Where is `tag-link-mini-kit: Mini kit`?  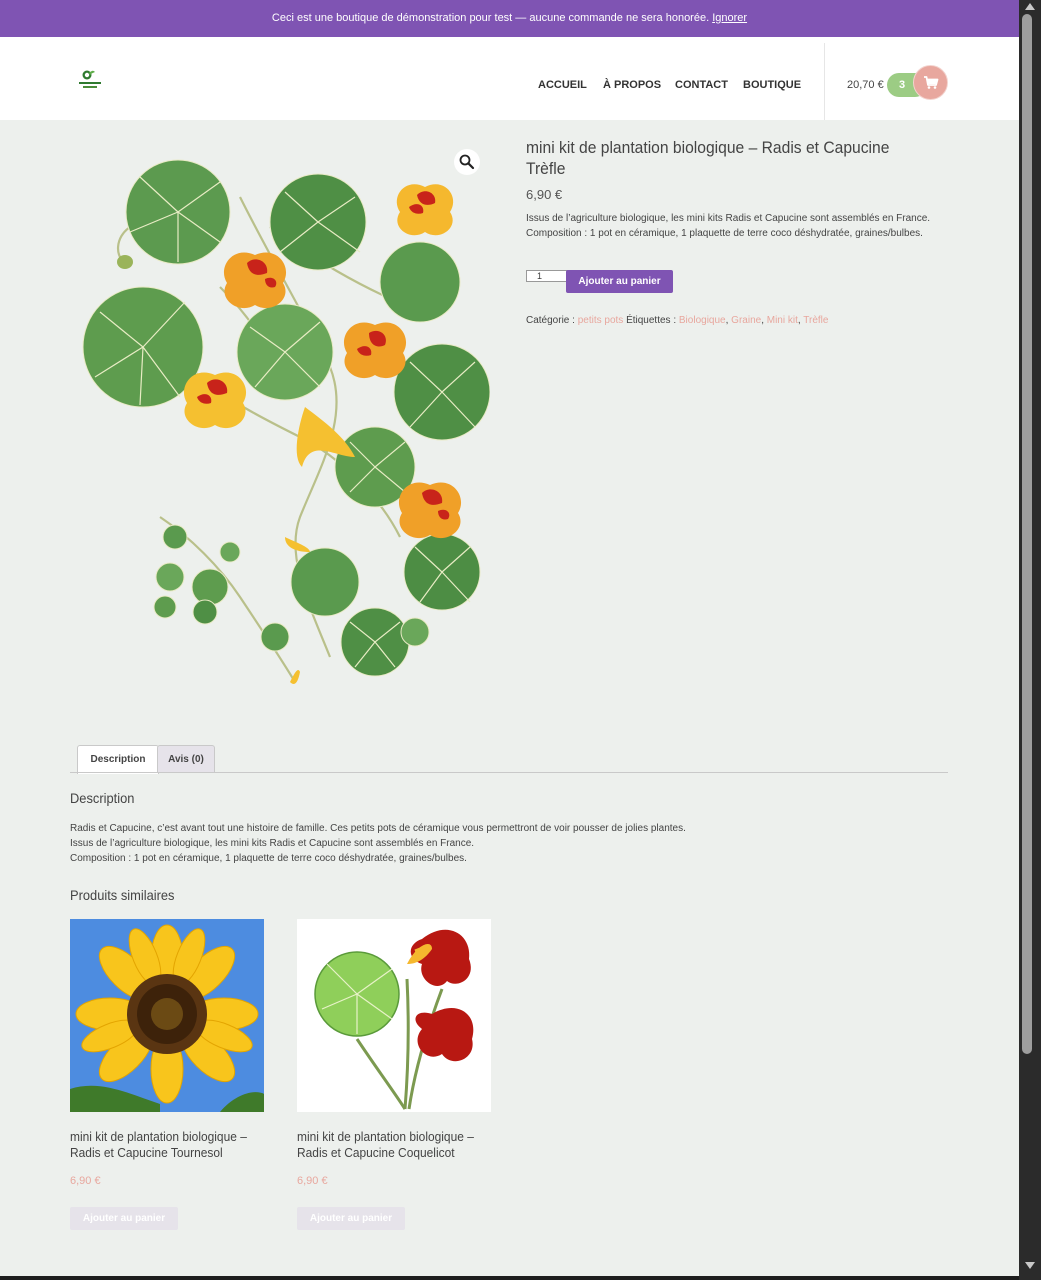
tag-link-mini-kit: Mini kit is located at coordinates (782, 320).